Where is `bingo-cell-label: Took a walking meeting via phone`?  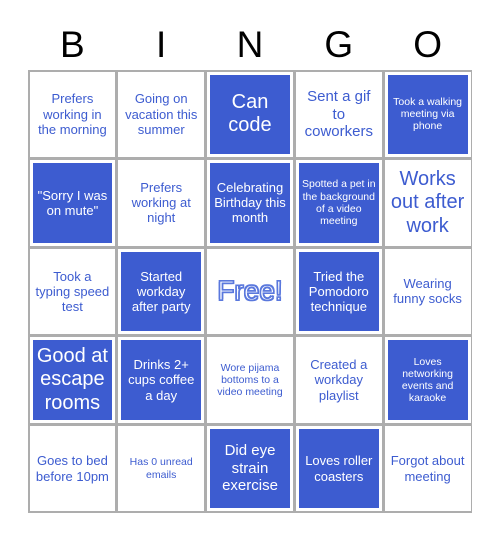
bingo-cell-label: Took a walking meeting via phone is located at coordinates (428, 114).